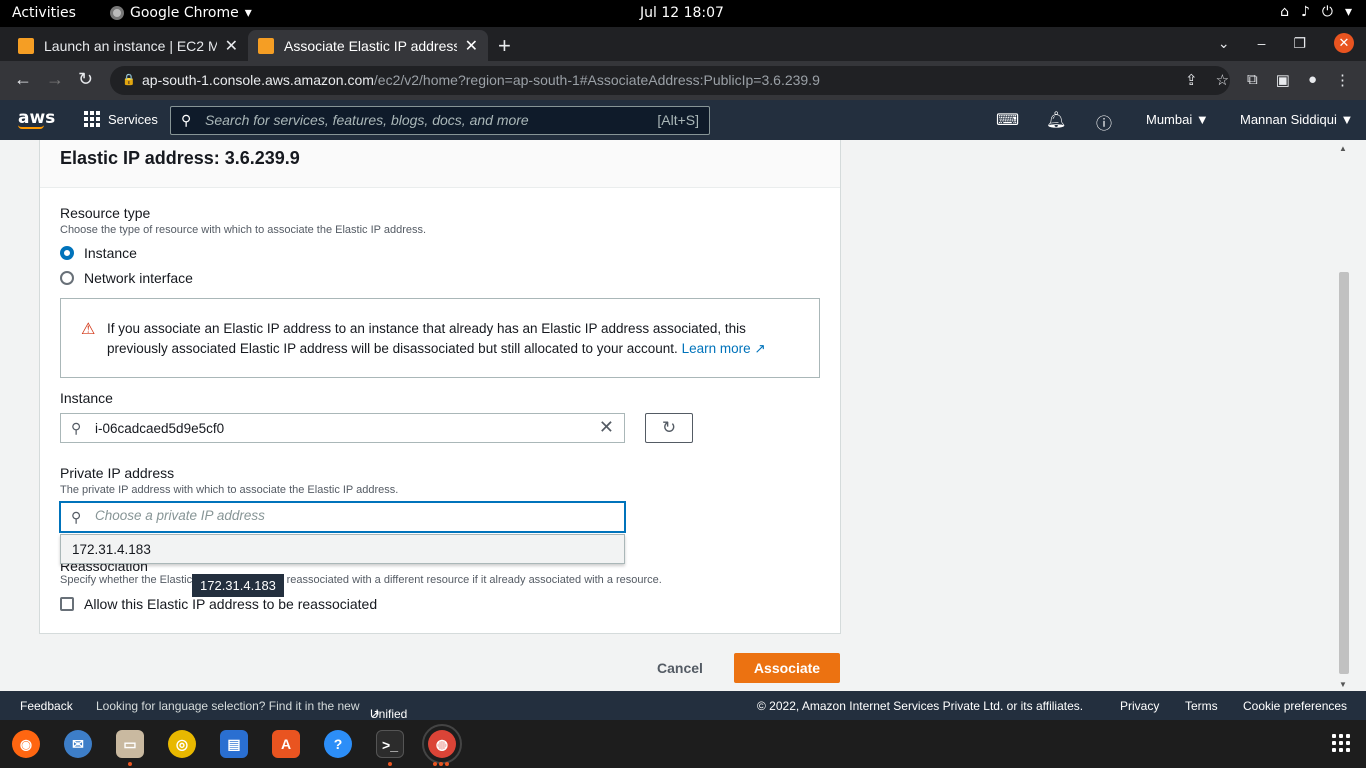  I want to click on radio-selected-icon, so click(67, 253).